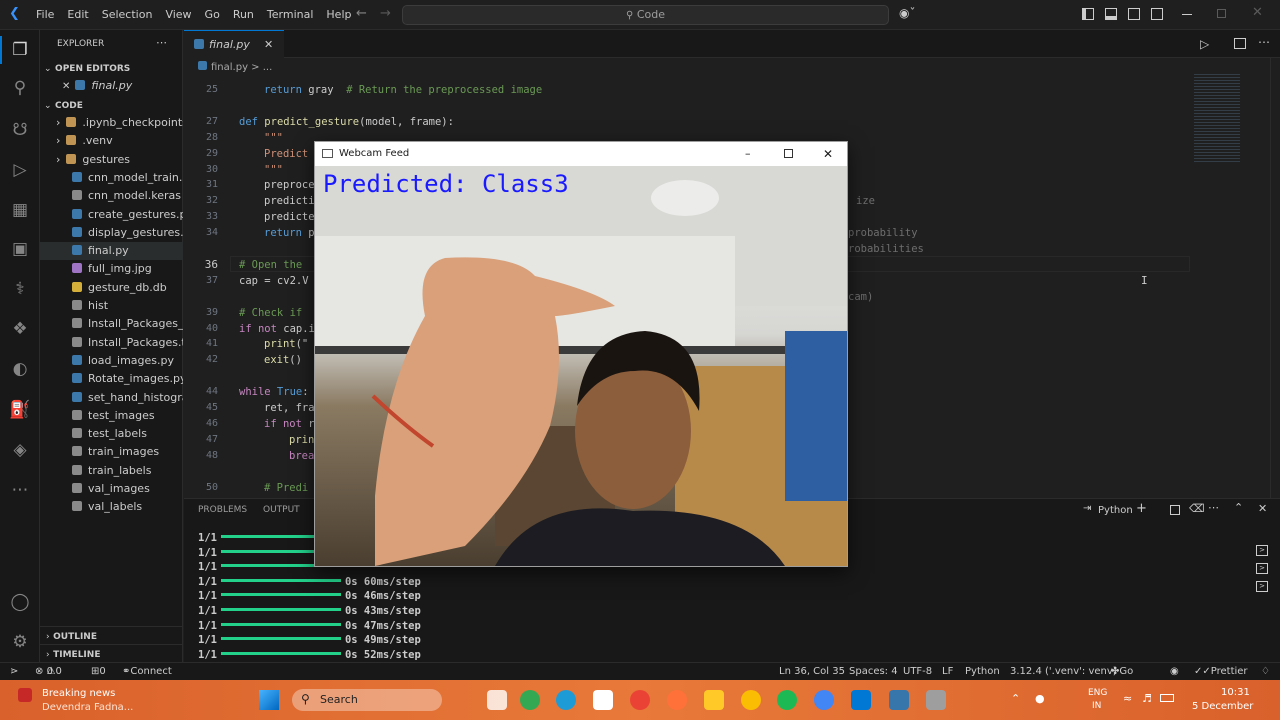  I want to click on file-tree-item: Install_Packages.txt, so click(111, 343).